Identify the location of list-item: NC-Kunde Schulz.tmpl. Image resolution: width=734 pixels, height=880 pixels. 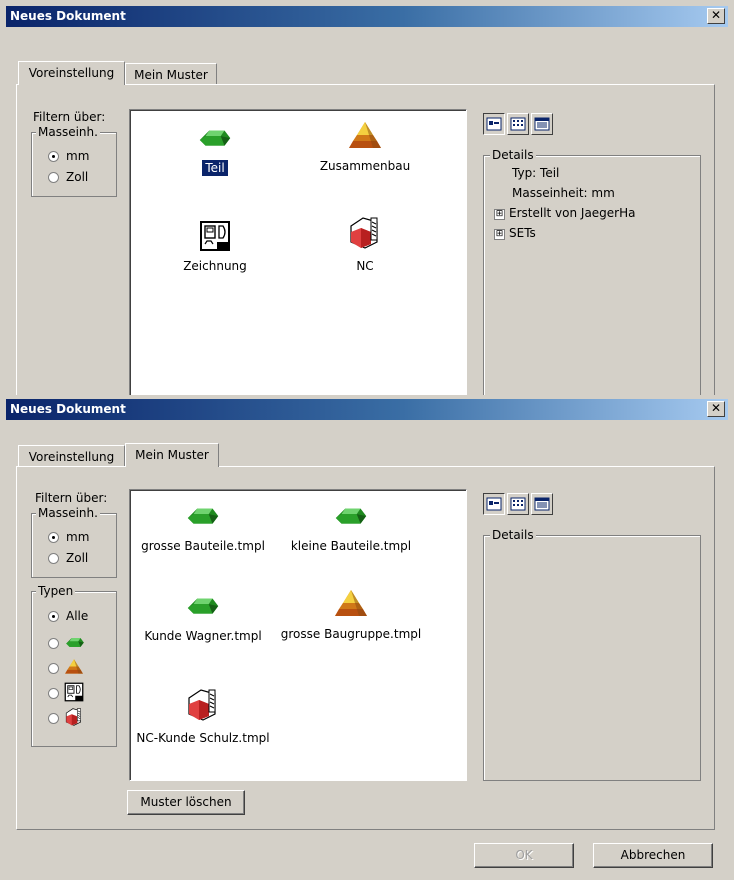
(203, 716).